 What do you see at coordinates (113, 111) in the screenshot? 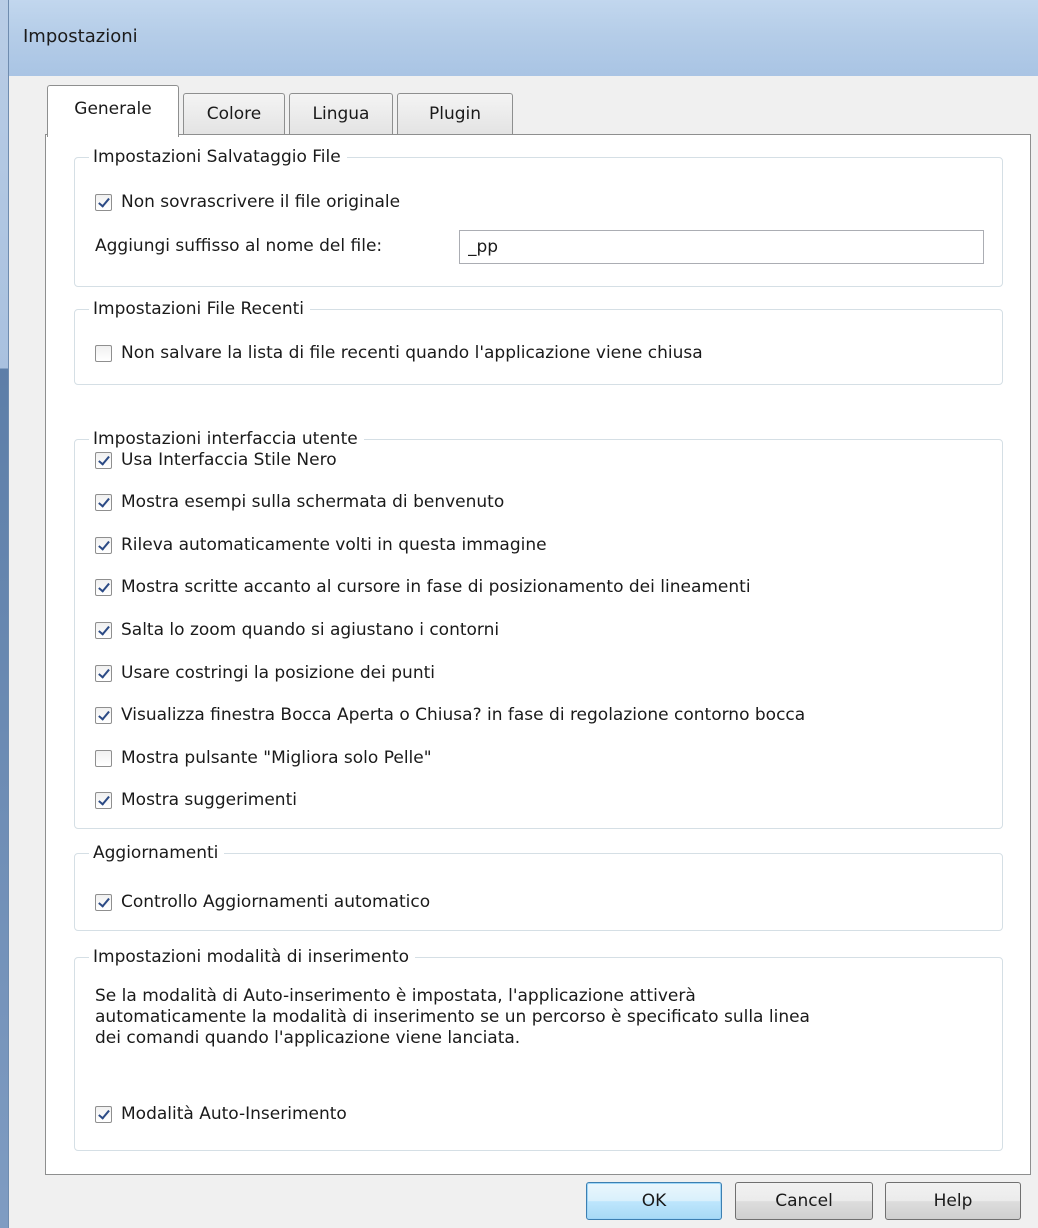
I see `tab-generale: Generale` at bounding box center [113, 111].